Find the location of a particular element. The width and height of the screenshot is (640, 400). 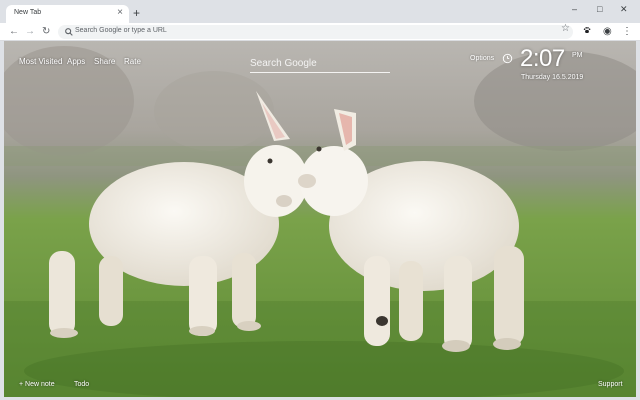

clock-date: Thursday 16.5.2019 is located at coordinates (552, 77).